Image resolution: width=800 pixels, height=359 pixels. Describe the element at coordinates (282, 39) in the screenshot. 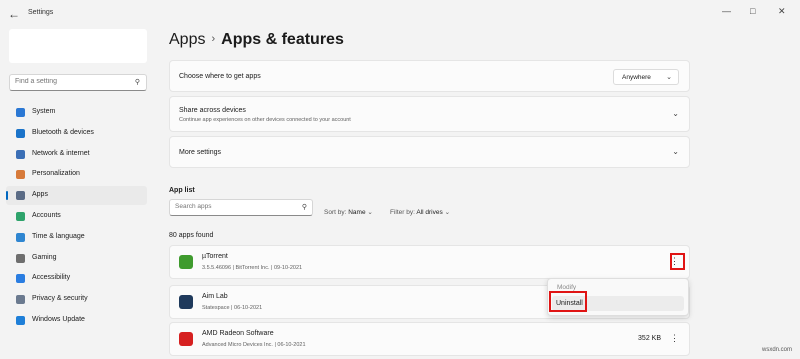

I see `page-title: Apps & features` at that location.